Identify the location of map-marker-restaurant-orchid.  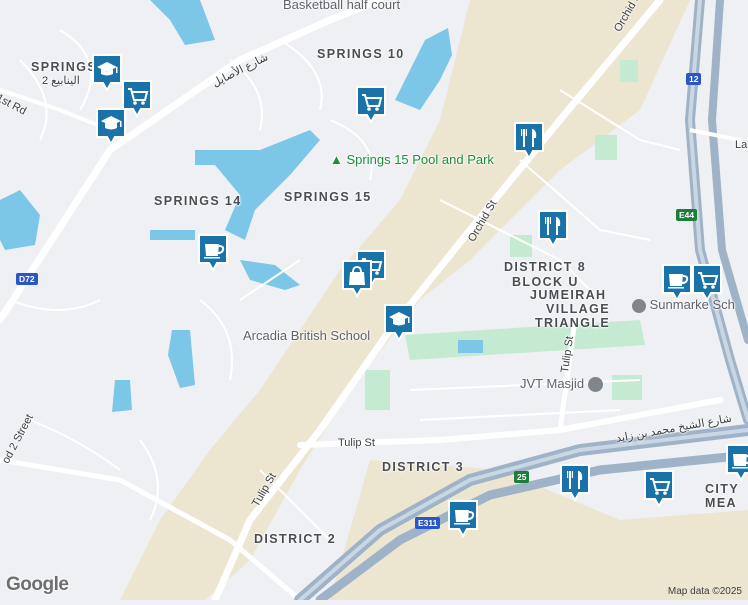
(529, 140).